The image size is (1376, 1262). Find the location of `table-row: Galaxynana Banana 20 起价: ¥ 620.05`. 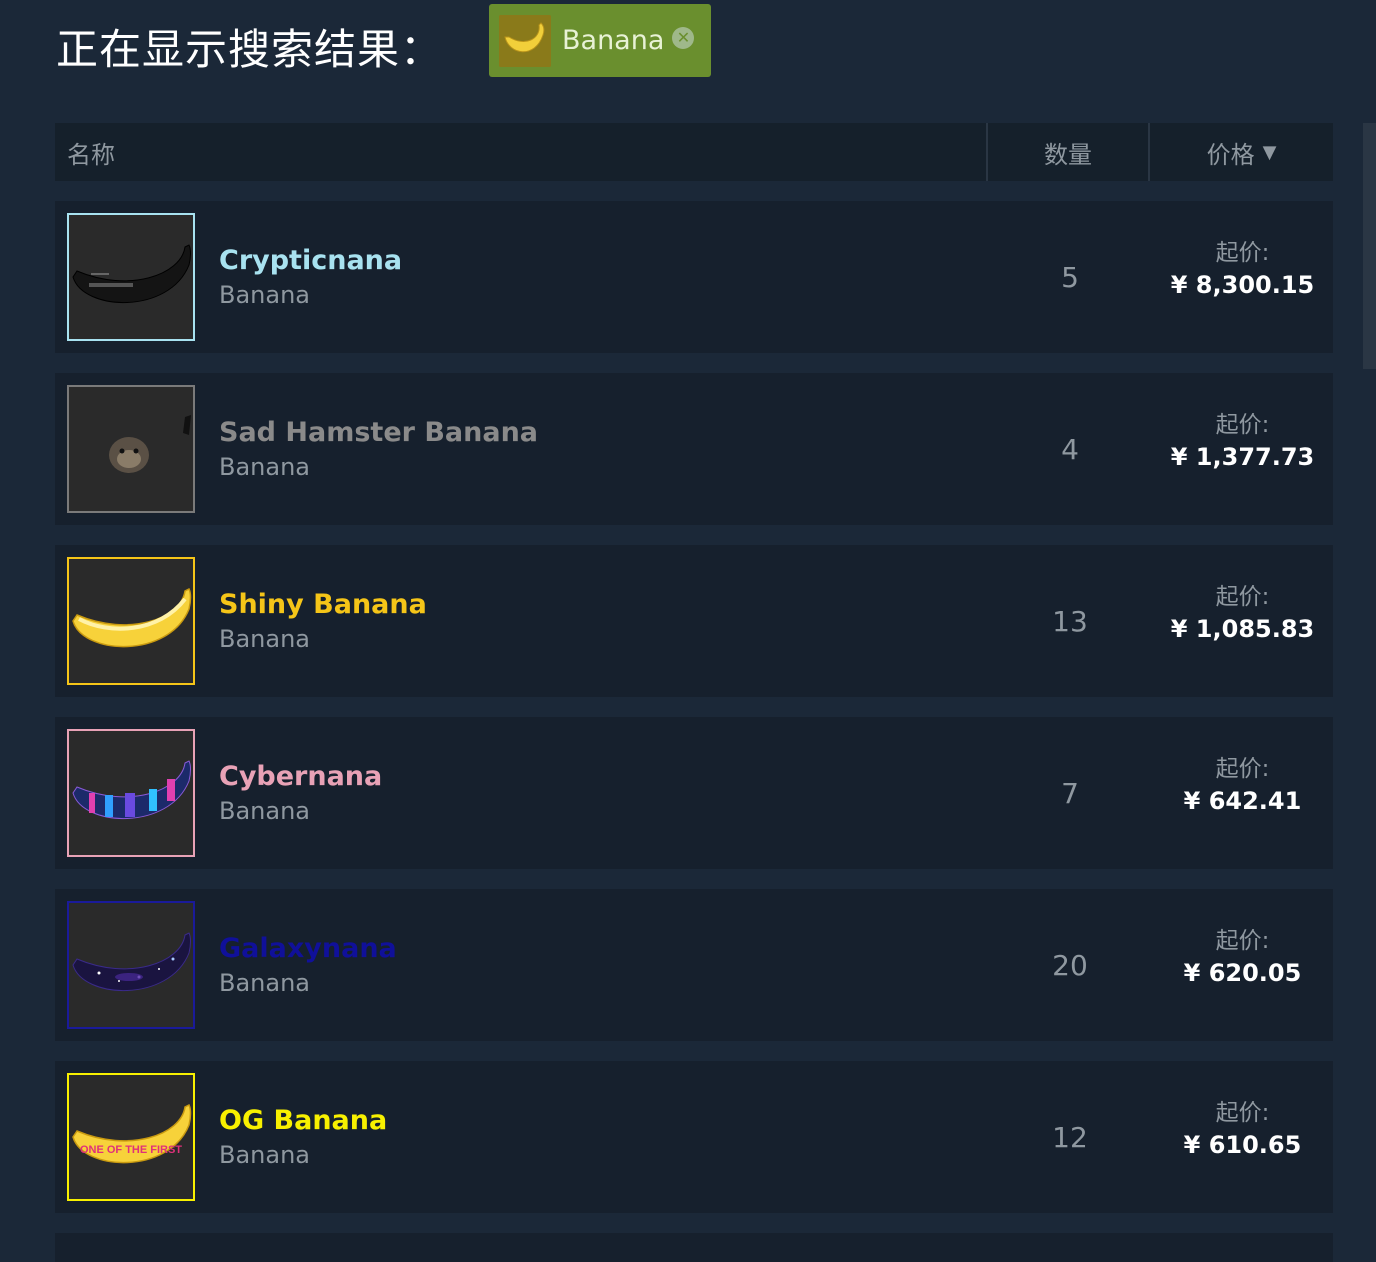

table-row: Galaxynana Banana 20 起价: ¥ 620.05 is located at coordinates (694, 965).